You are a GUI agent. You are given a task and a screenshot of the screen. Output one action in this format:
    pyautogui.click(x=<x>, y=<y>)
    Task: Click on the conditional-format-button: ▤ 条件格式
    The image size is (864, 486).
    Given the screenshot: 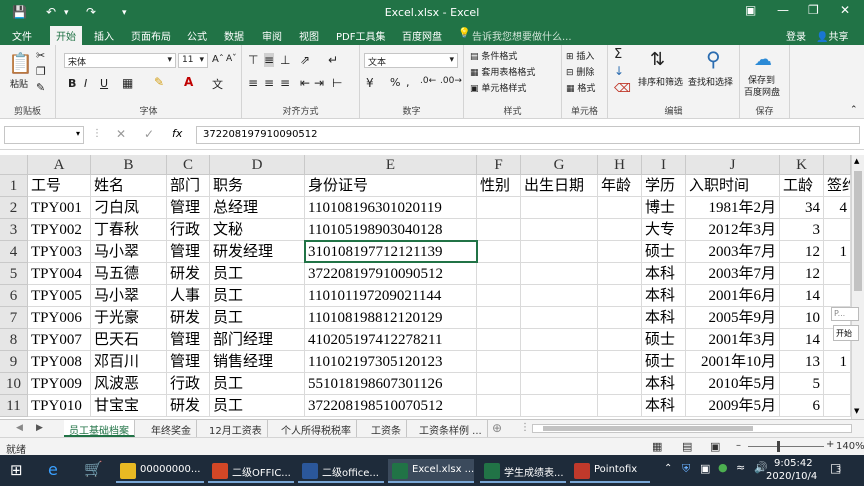 What is the action you would take?
    pyautogui.click(x=493, y=55)
    